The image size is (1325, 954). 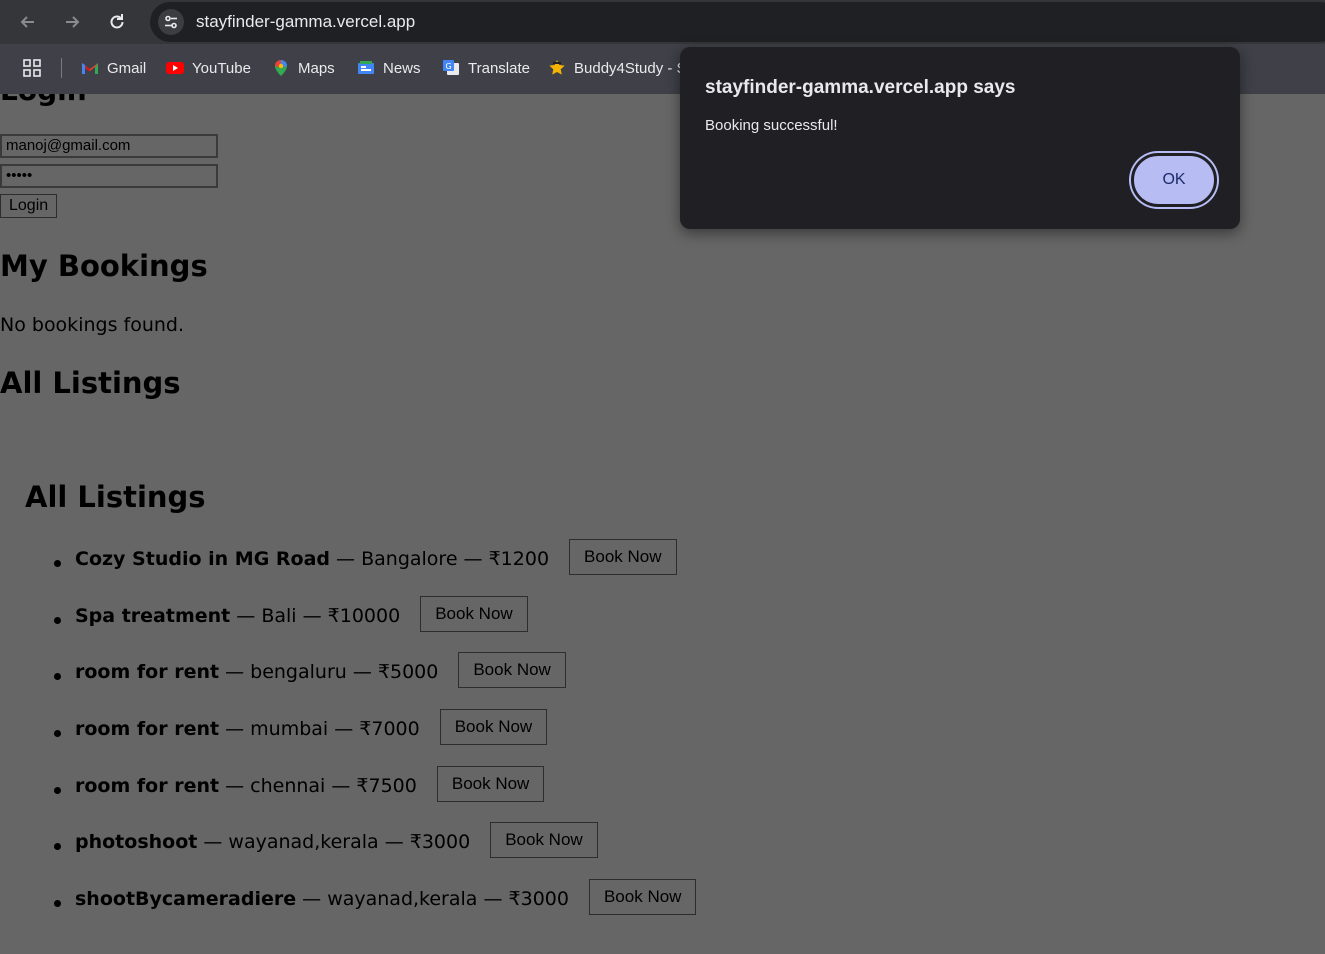 I want to click on apps-button, so click(x=32, y=68).